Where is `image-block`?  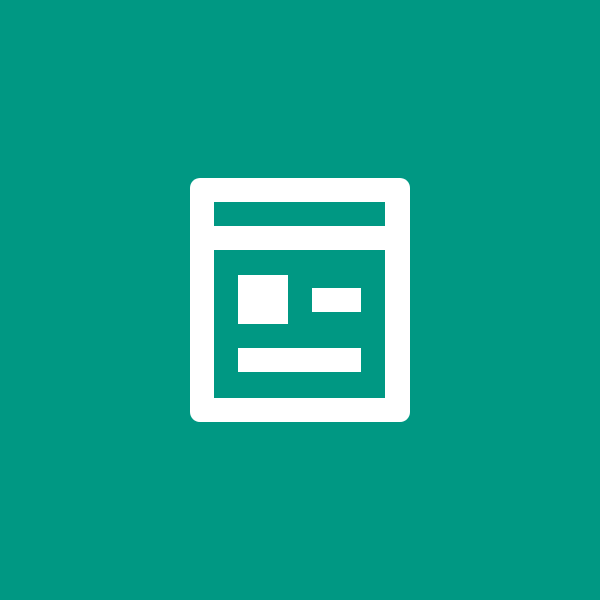 image-block is located at coordinates (263, 299).